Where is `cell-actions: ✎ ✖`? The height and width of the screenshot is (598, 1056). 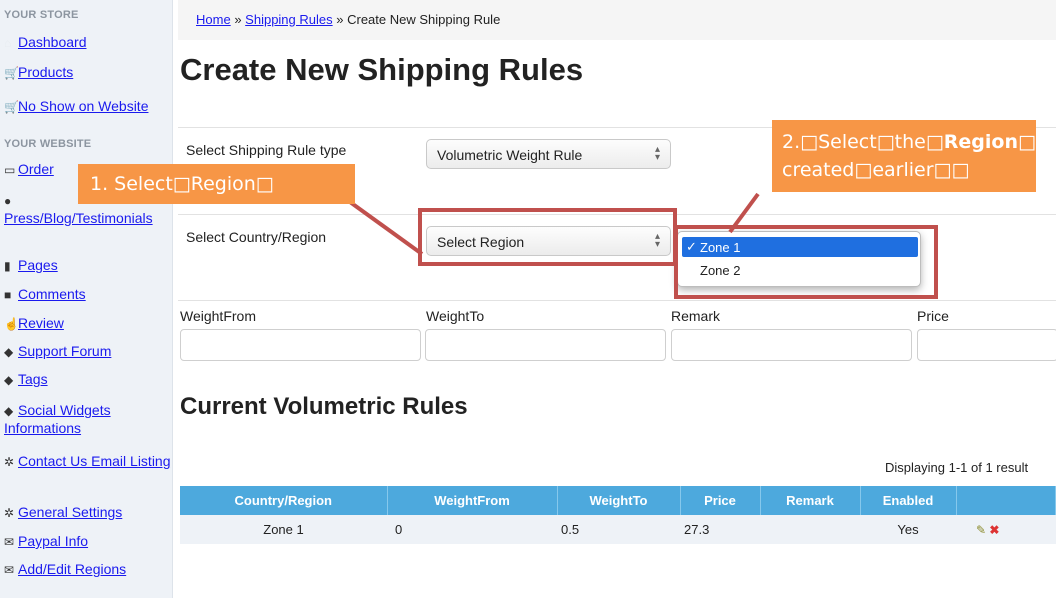 cell-actions: ✎ ✖ is located at coordinates (1006, 529).